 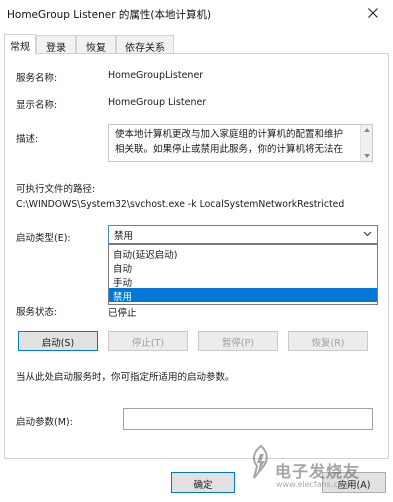 I want to click on close-button, so click(x=373, y=13).